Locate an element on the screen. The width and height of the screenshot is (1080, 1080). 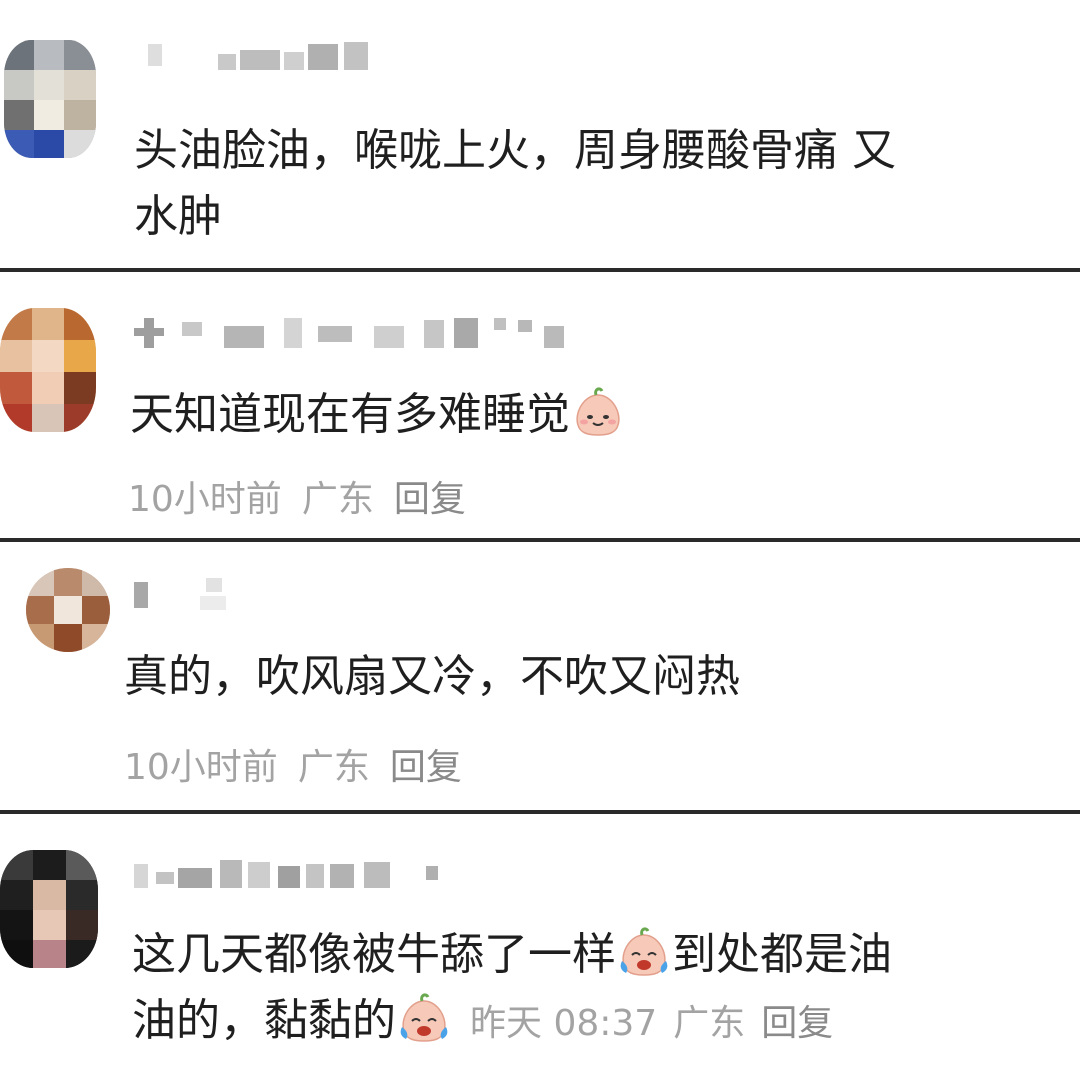
comment-text: 水肿 is located at coordinates (178, 216).